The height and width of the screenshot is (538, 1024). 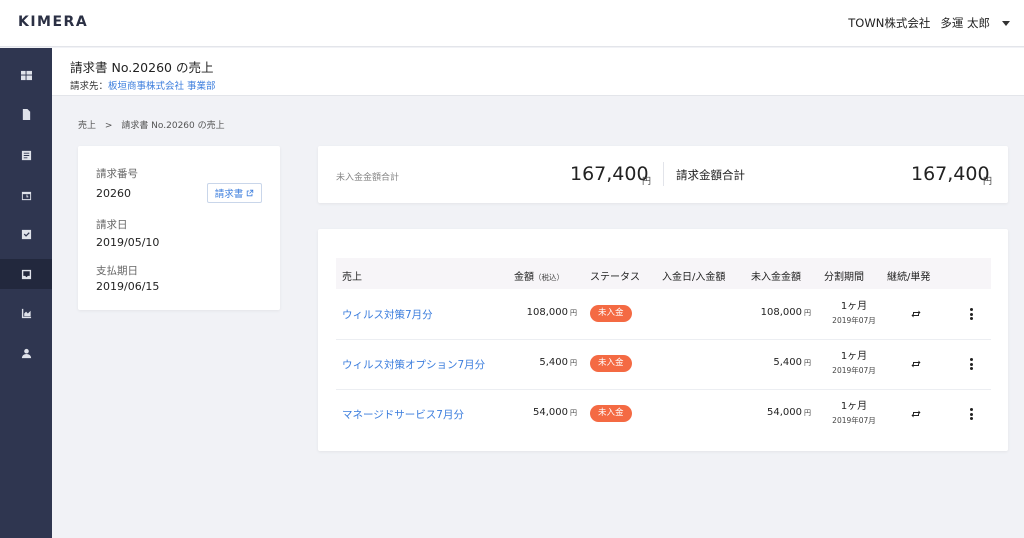 I want to click on unpaid-value: 5,400, so click(x=787, y=362).